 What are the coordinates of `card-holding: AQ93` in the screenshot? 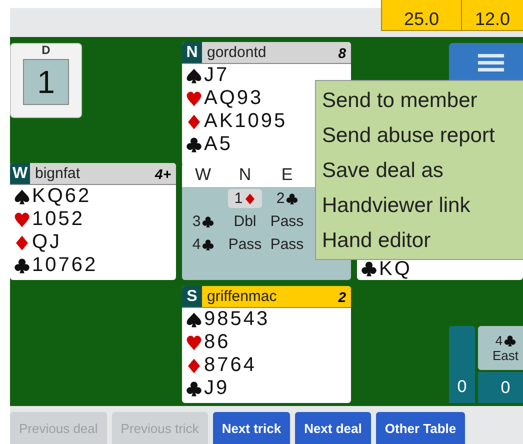 It's located at (234, 98).